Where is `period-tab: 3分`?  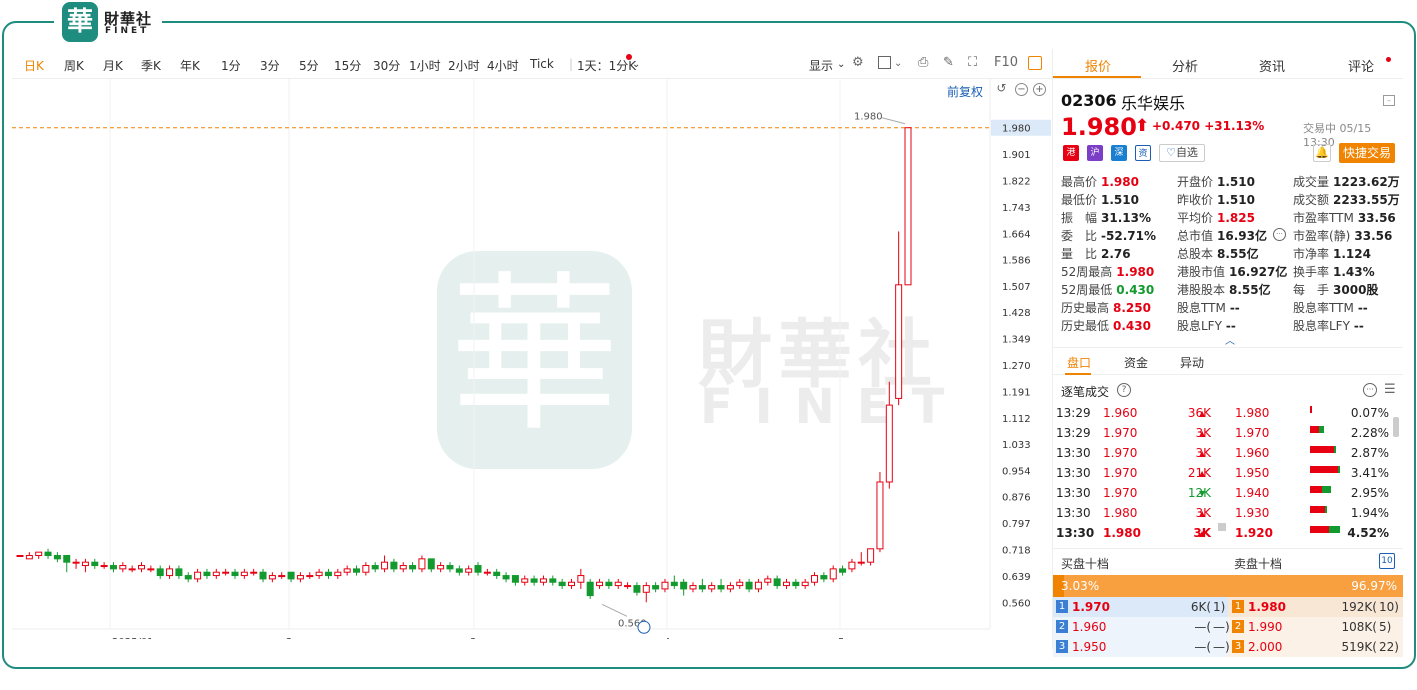 period-tab: 3分 is located at coordinates (270, 65).